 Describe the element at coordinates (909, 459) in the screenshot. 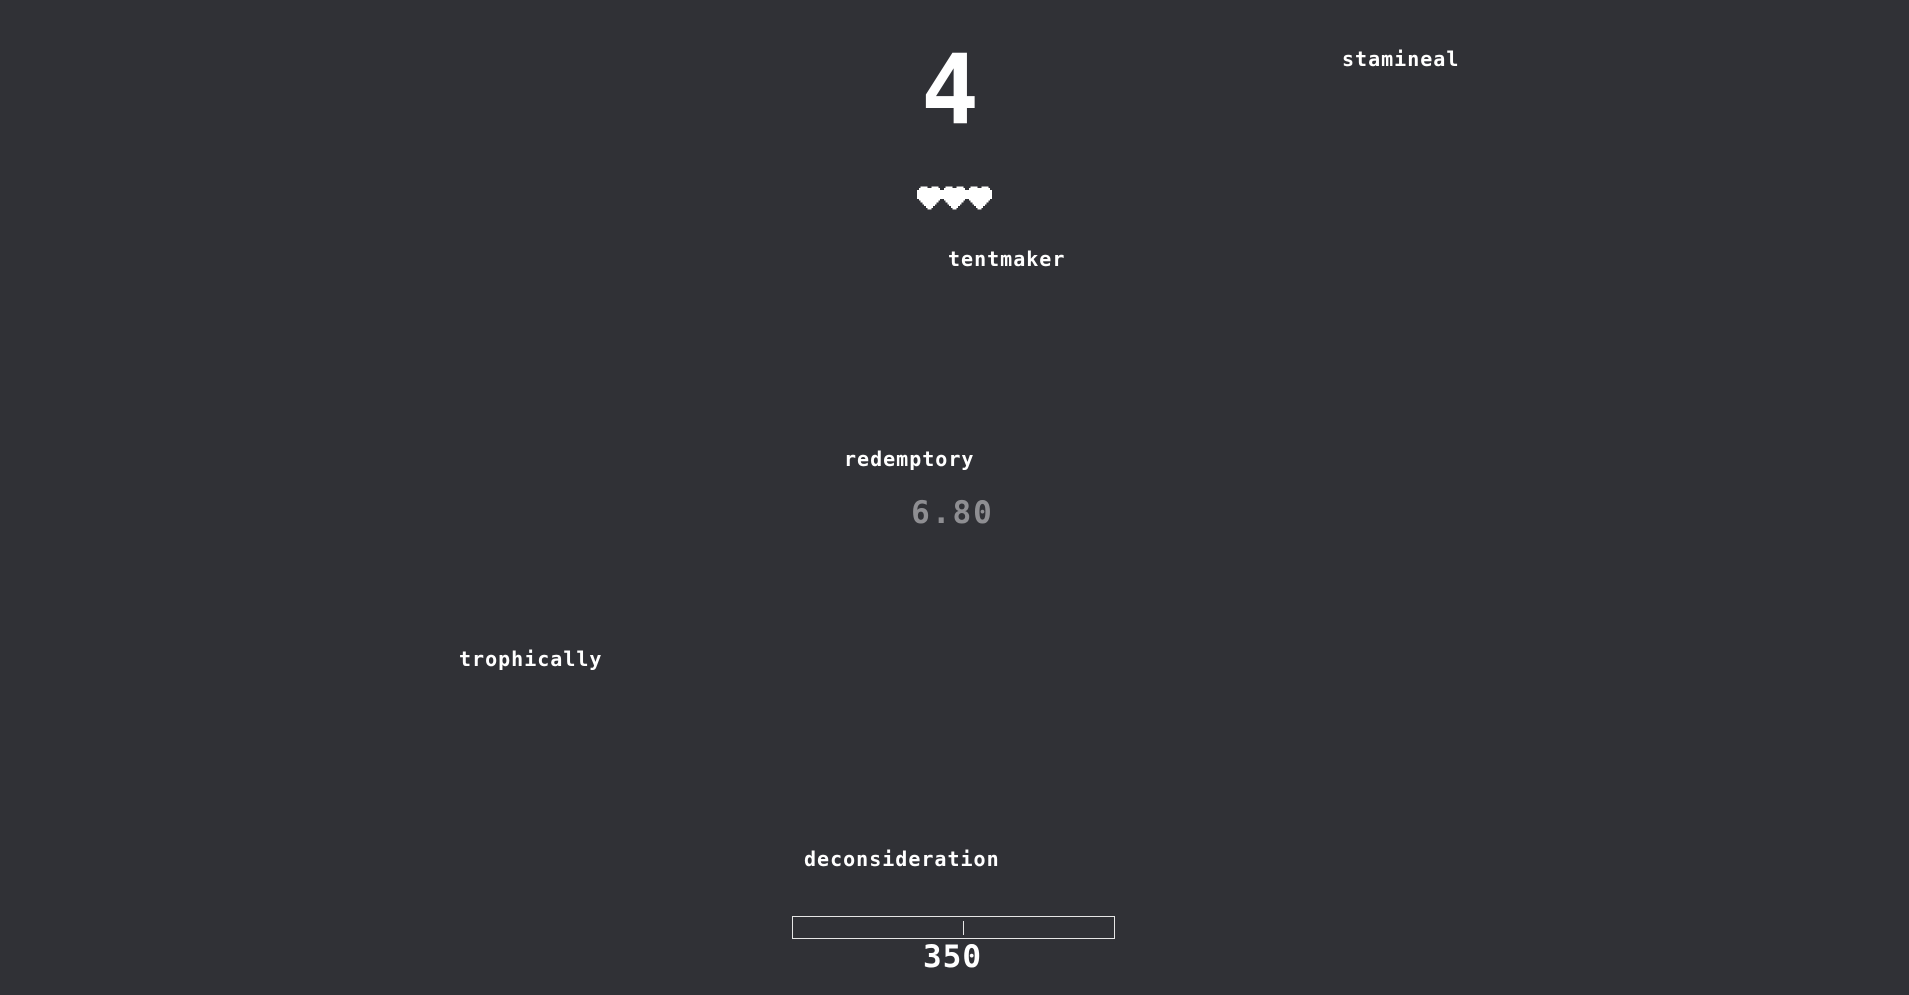

I see `falling-word-redemptory: redemptory` at that location.